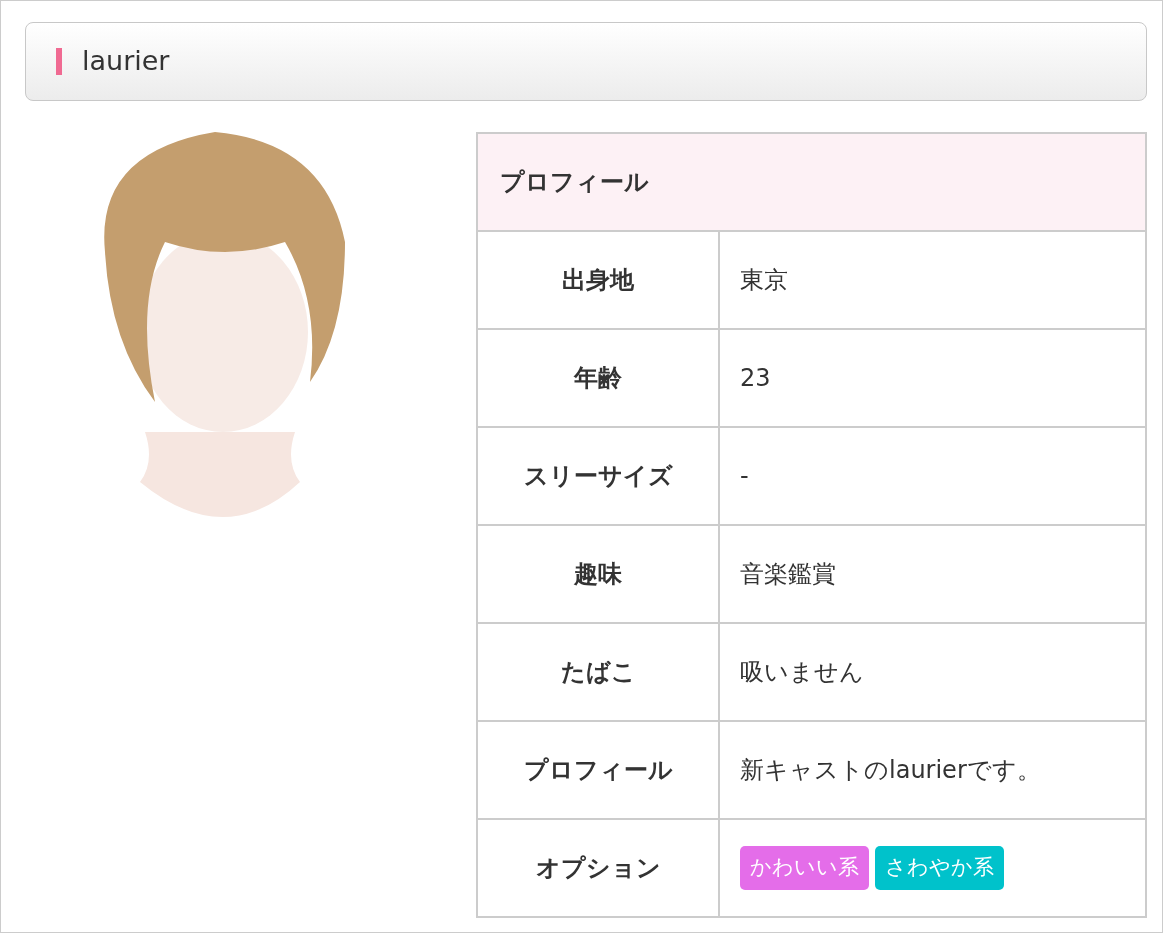 Image resolution: width=1163 pixels, height=933 pixels. I want to click on row-label: たばこ, so click(598, 672).